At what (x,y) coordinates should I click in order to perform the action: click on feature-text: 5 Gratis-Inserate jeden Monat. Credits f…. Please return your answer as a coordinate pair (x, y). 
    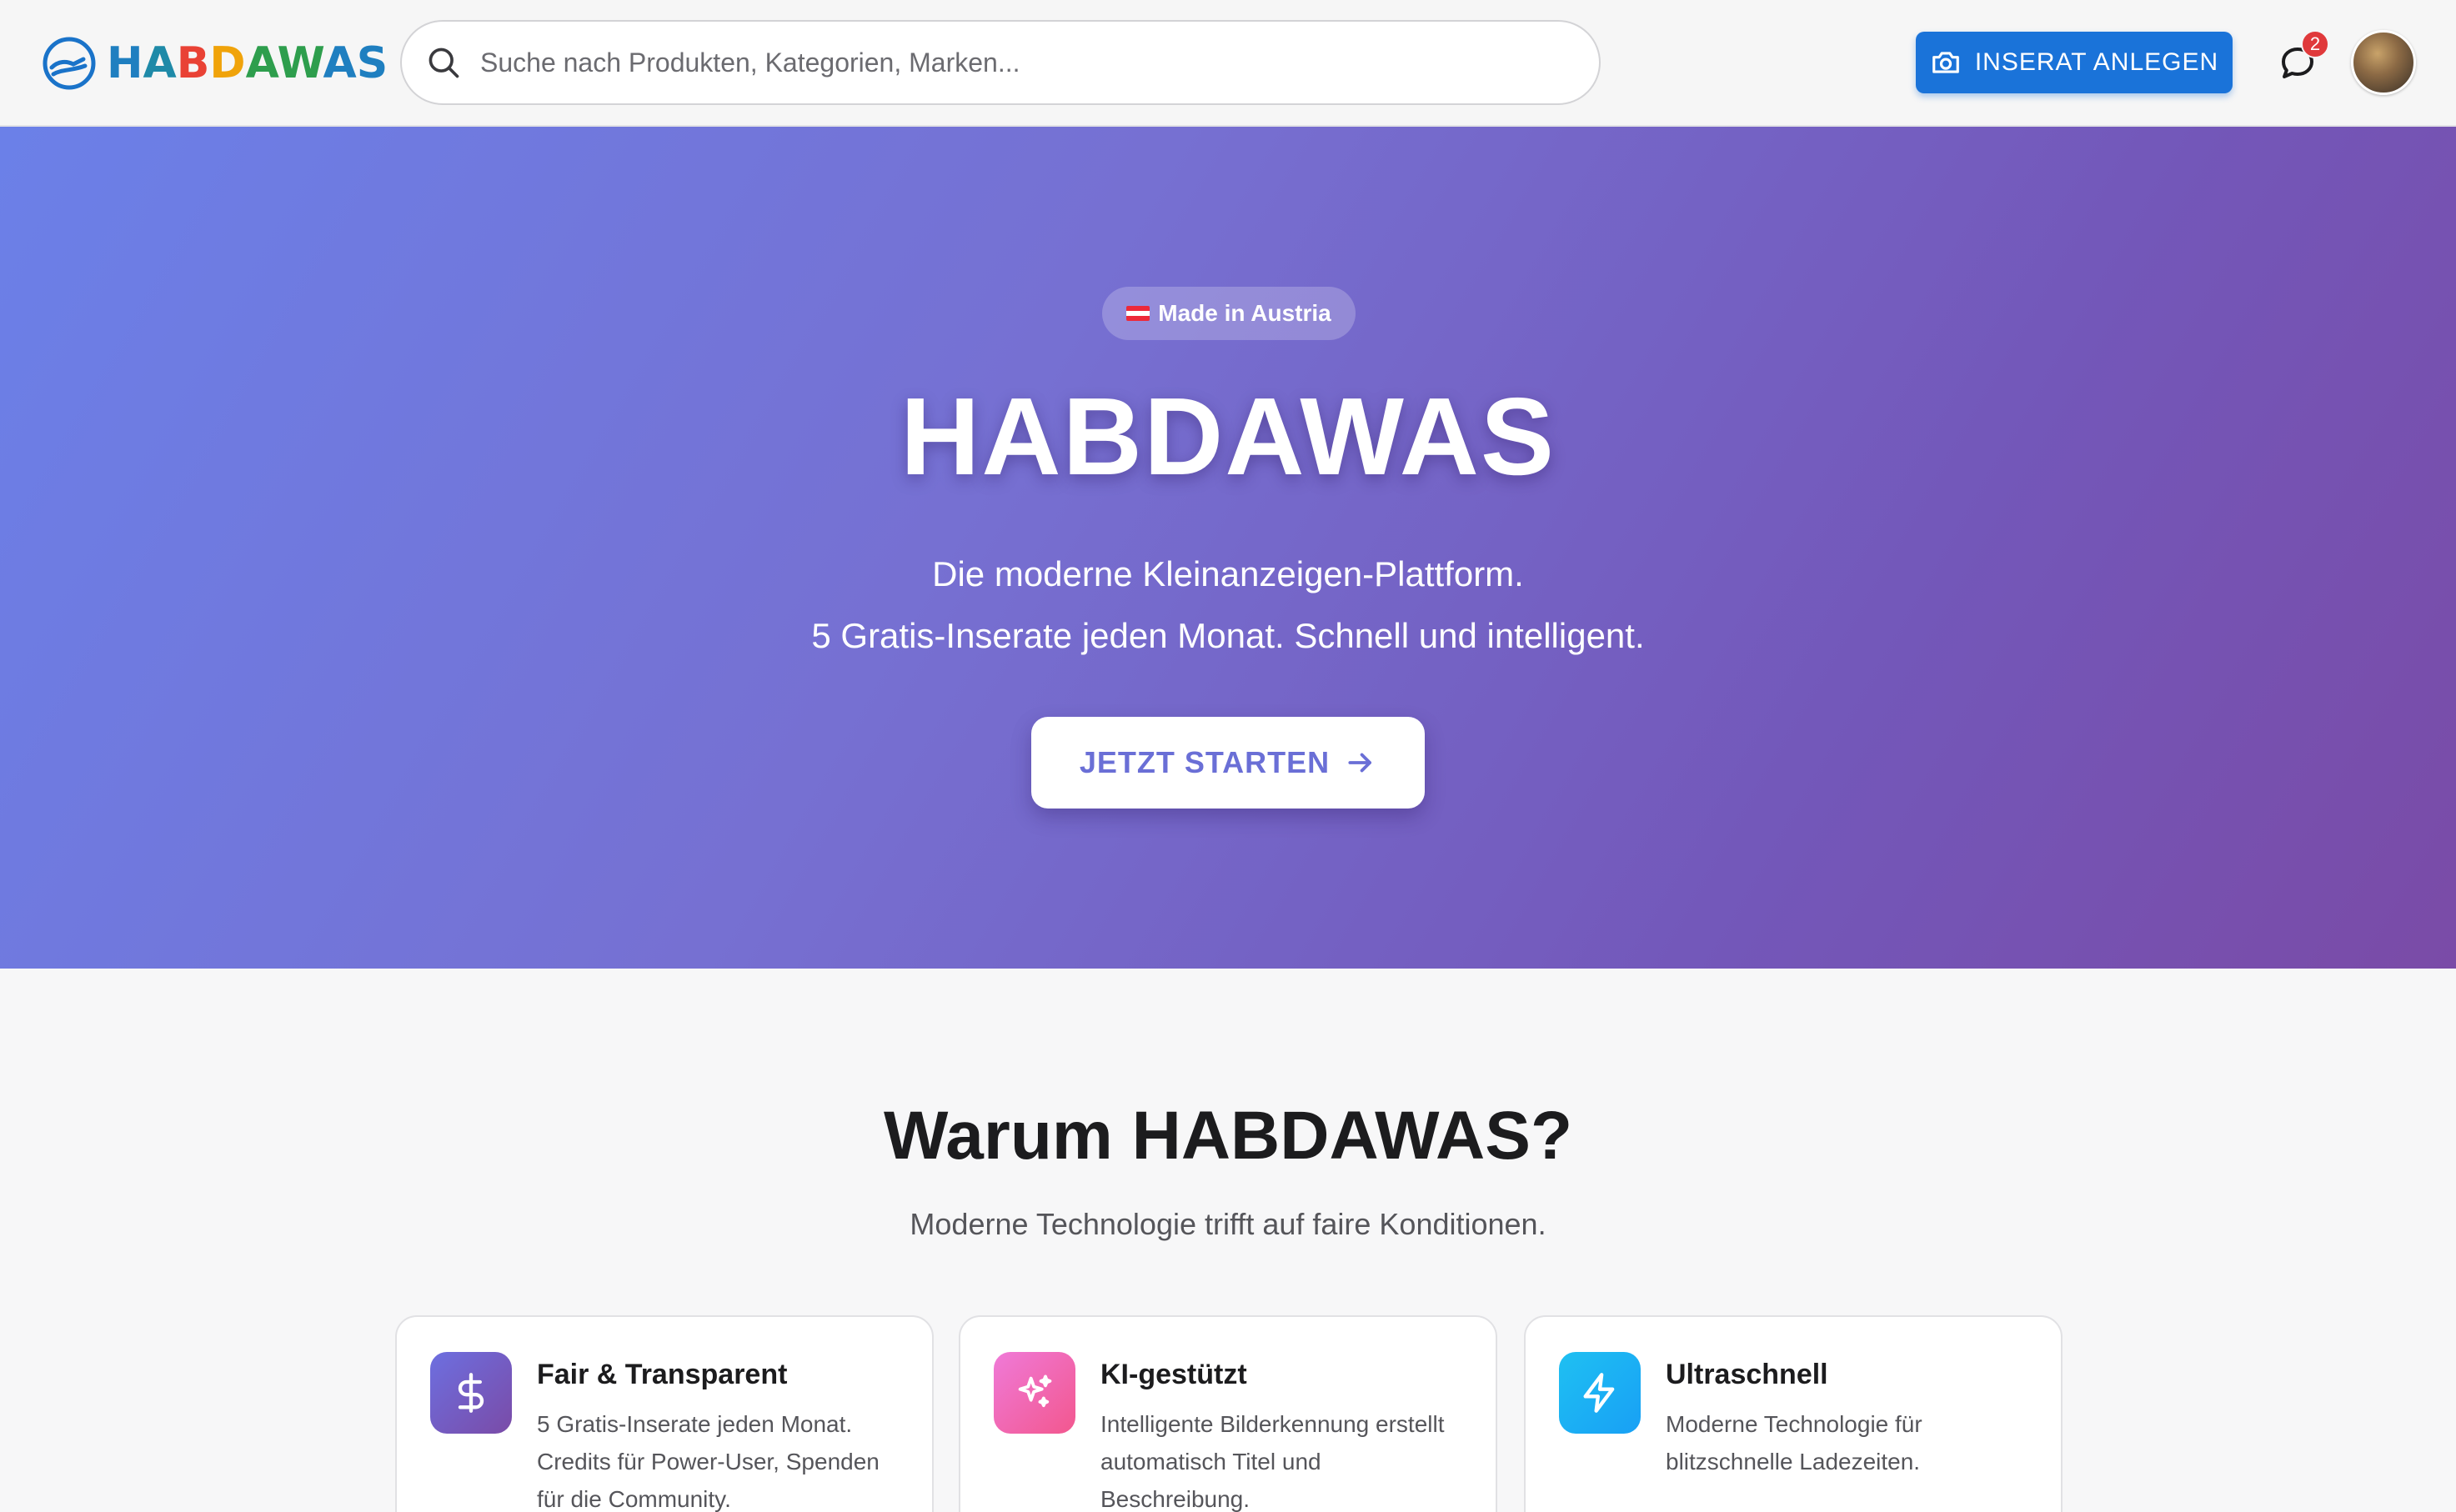
    Looking at the image, I should click on (708, 1462).